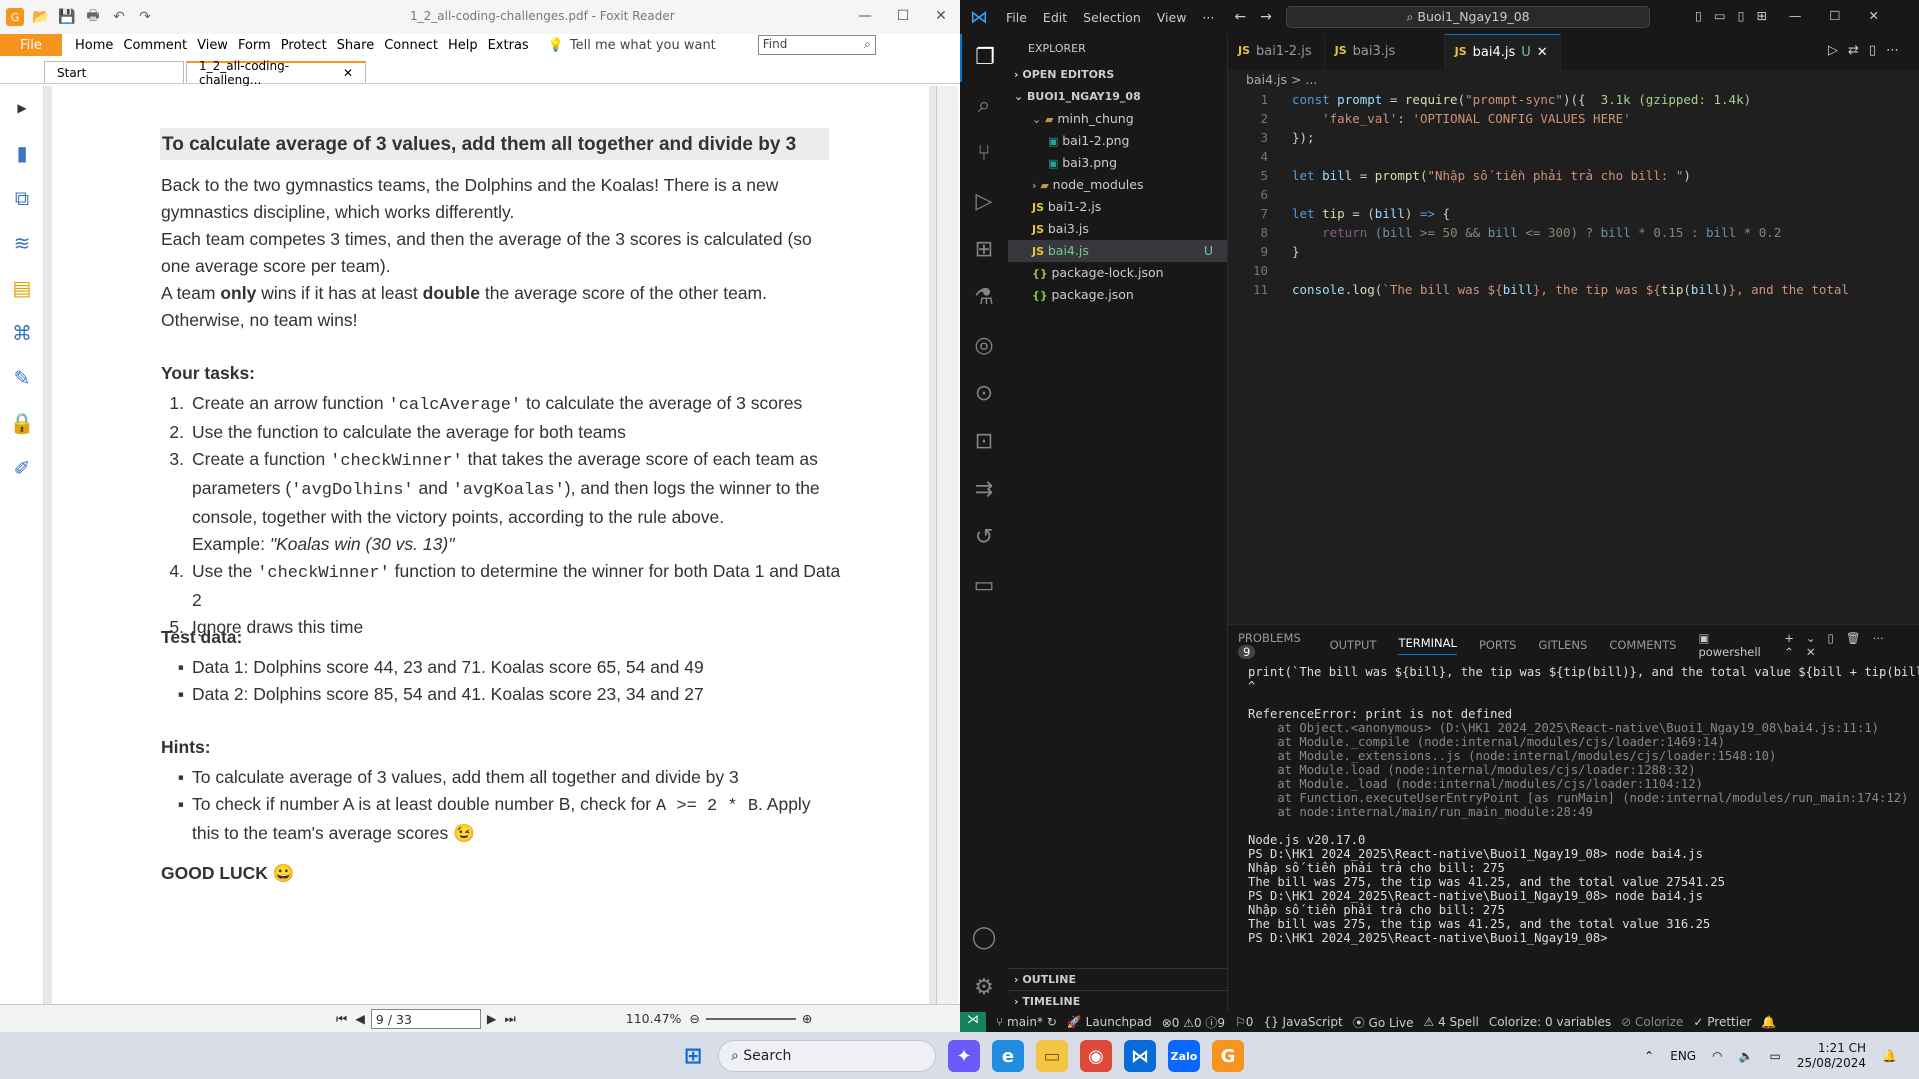 The image size is (1919, 1079). What do you see at coordinates (356, 45) in the screenshot?
I see `menu-share: Share` at bounding box center [356, 45].